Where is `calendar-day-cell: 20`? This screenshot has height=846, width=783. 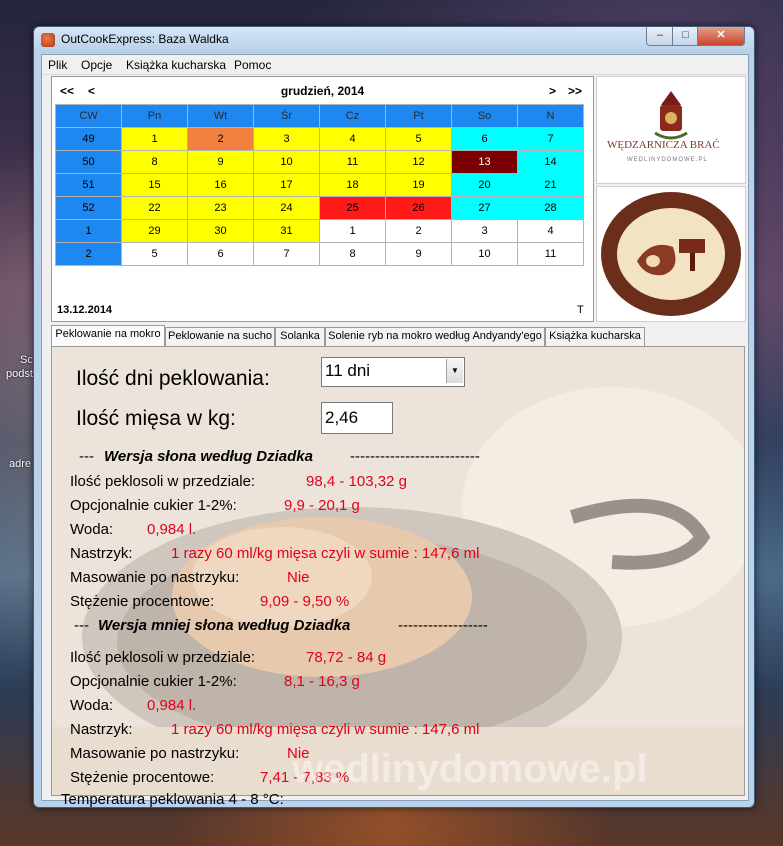
calendar-day-cell: 20 is located at coordinates (484, 185).